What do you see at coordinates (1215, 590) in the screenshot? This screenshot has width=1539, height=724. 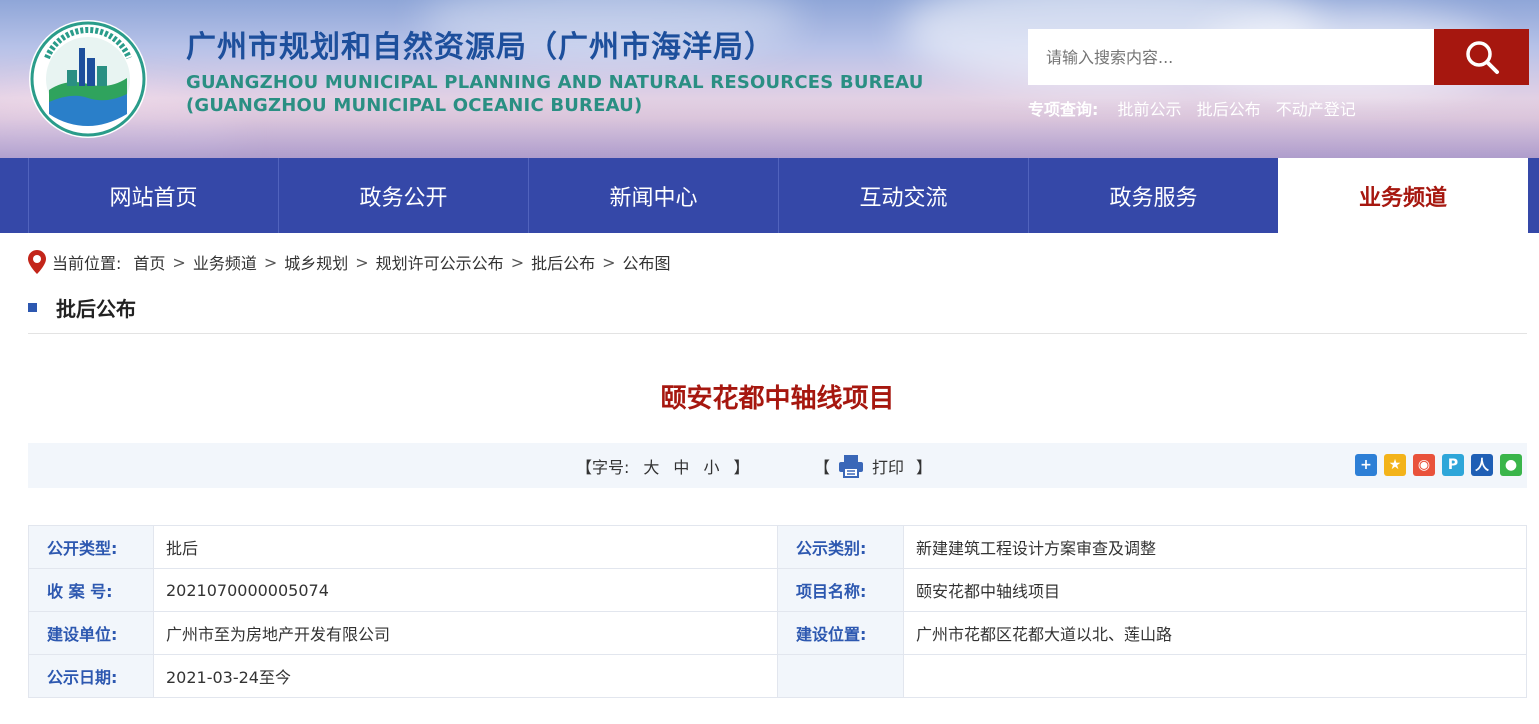 I see `info-value: 颐安花都中轴线项目` at bounding box center [1215, 590].